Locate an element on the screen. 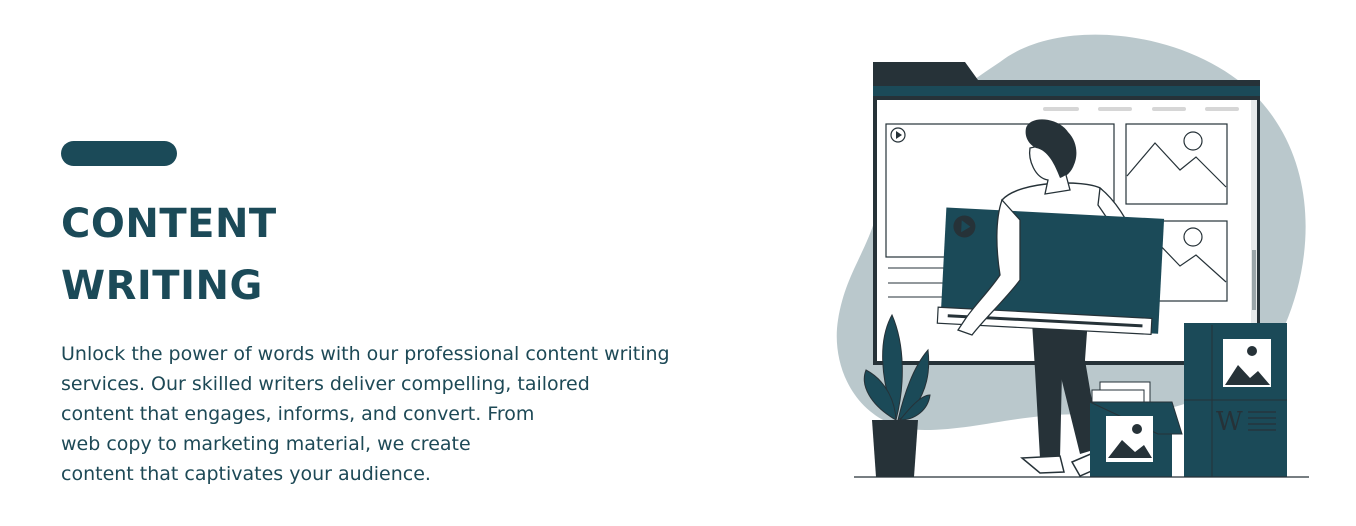 This screenshot has width=1356, height=526. title-line: CONTENT is located at coordinates (169, 224).